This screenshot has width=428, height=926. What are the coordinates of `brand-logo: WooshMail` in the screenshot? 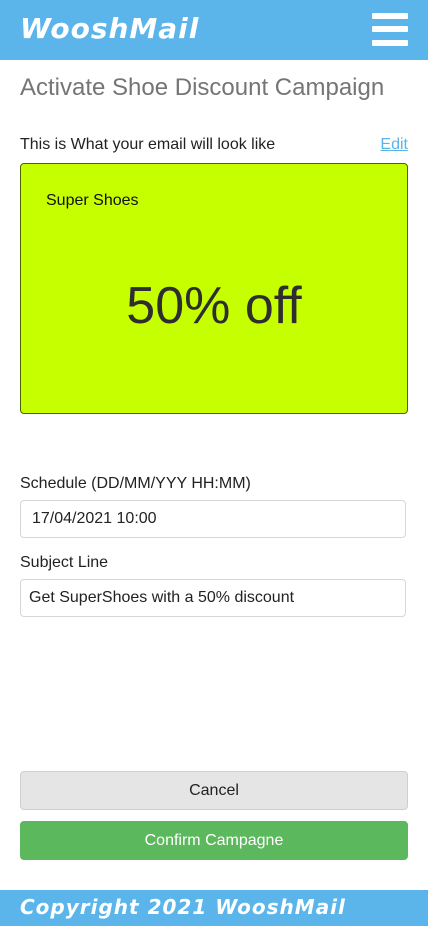 It's located at (109, 28).